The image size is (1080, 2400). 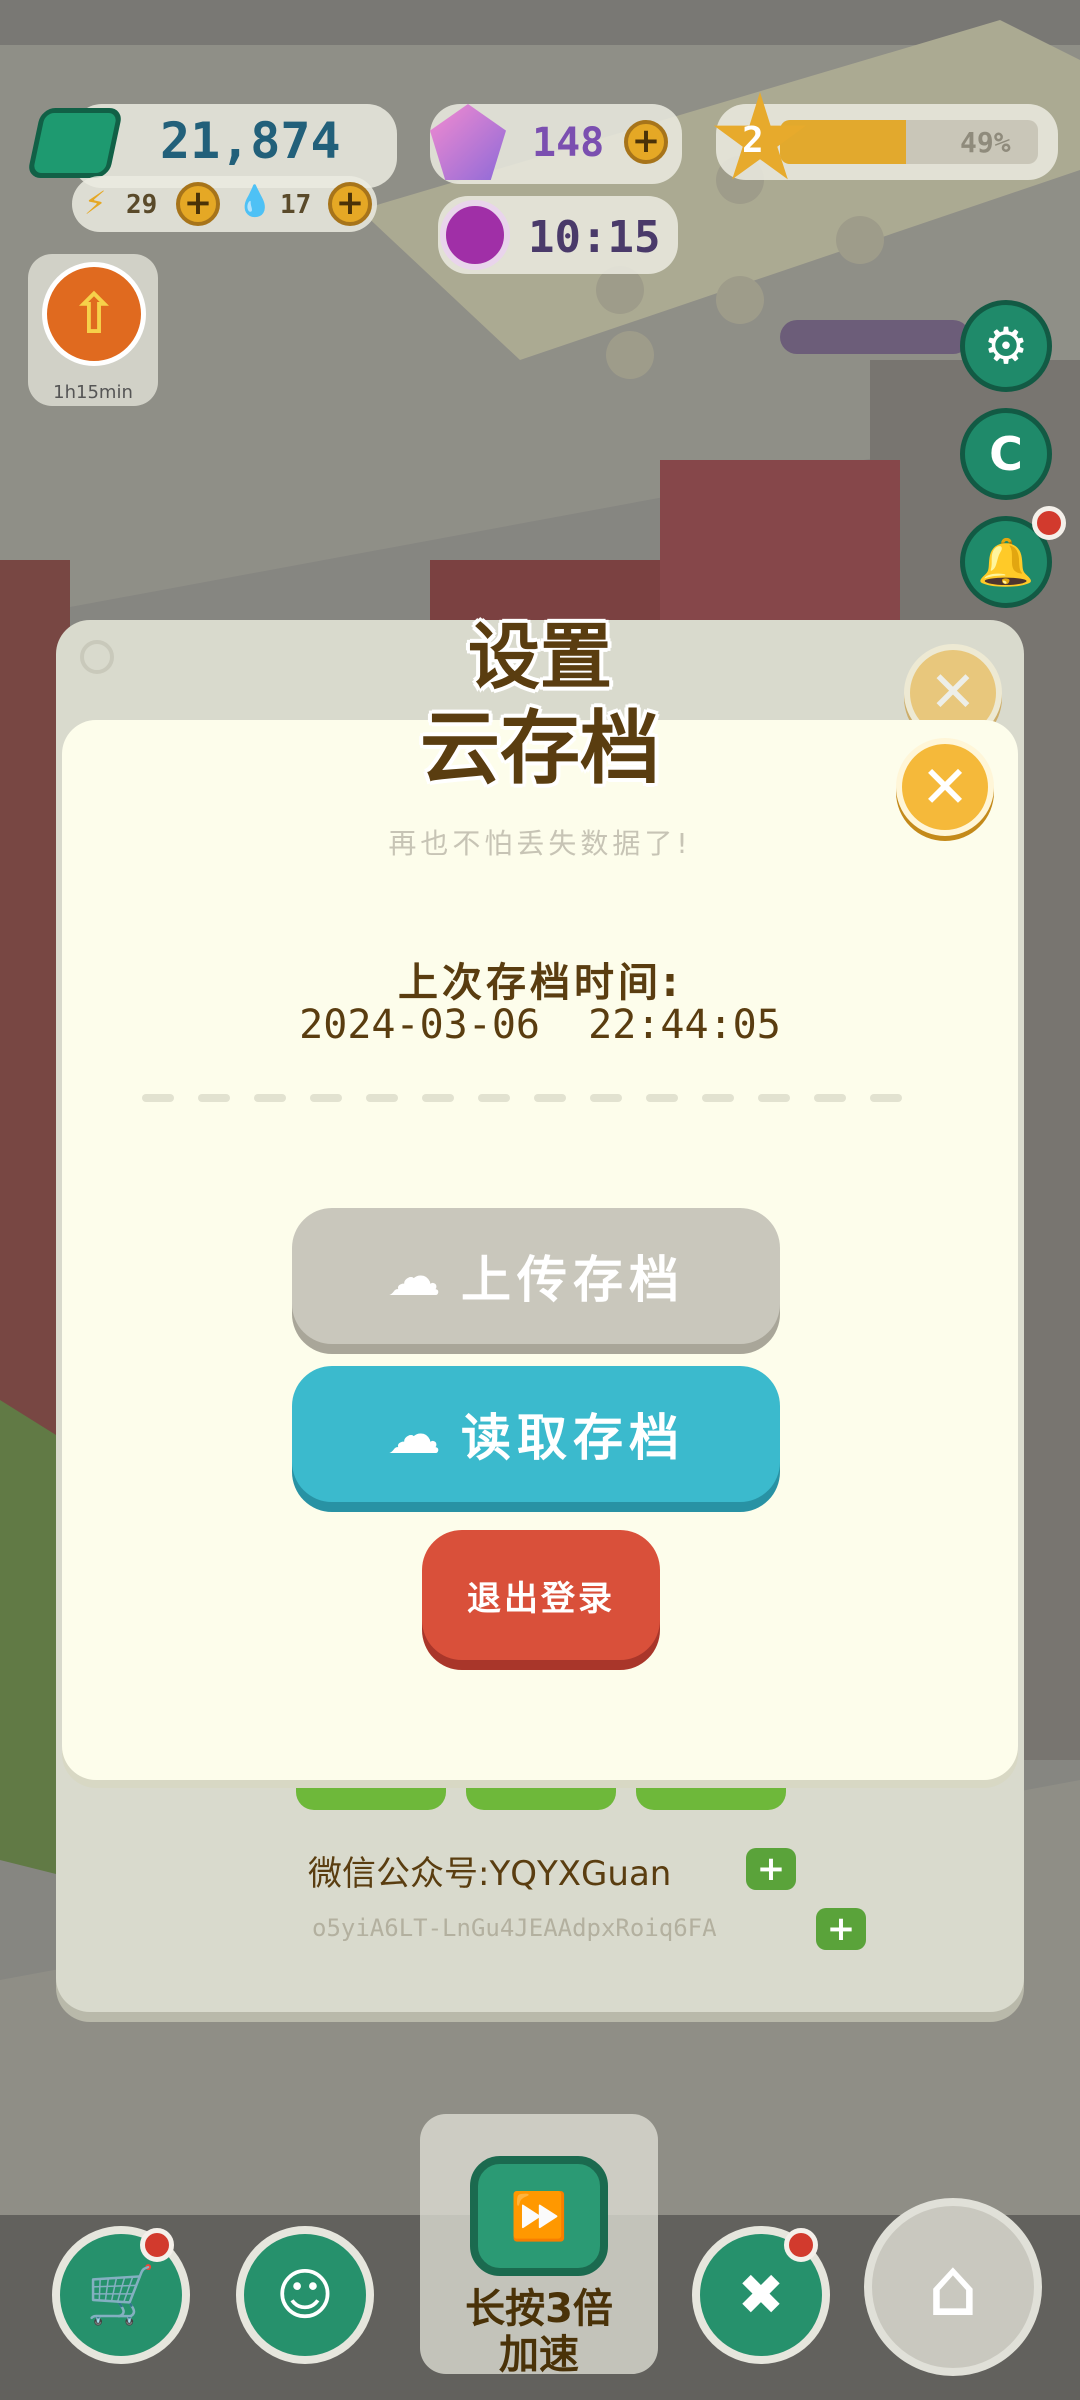 What do you see at coordinates (350, 204) in the screenshot?
I see `water-plus-button: +` at bounding box center [350, 204].